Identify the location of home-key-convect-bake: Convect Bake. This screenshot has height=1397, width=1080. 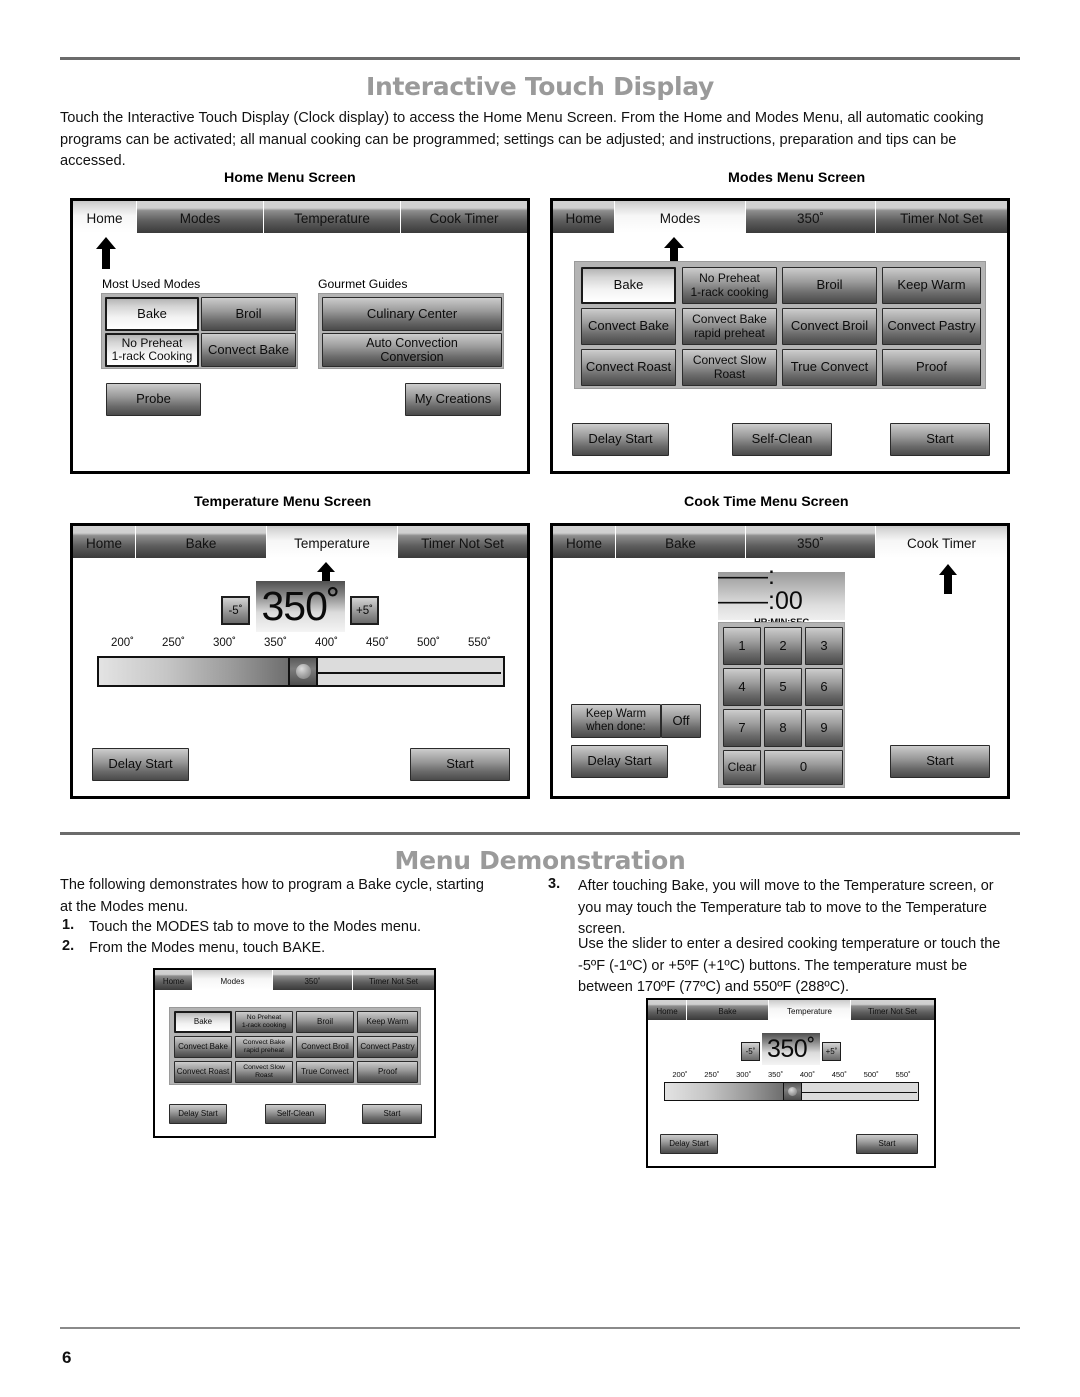
(248, 350).